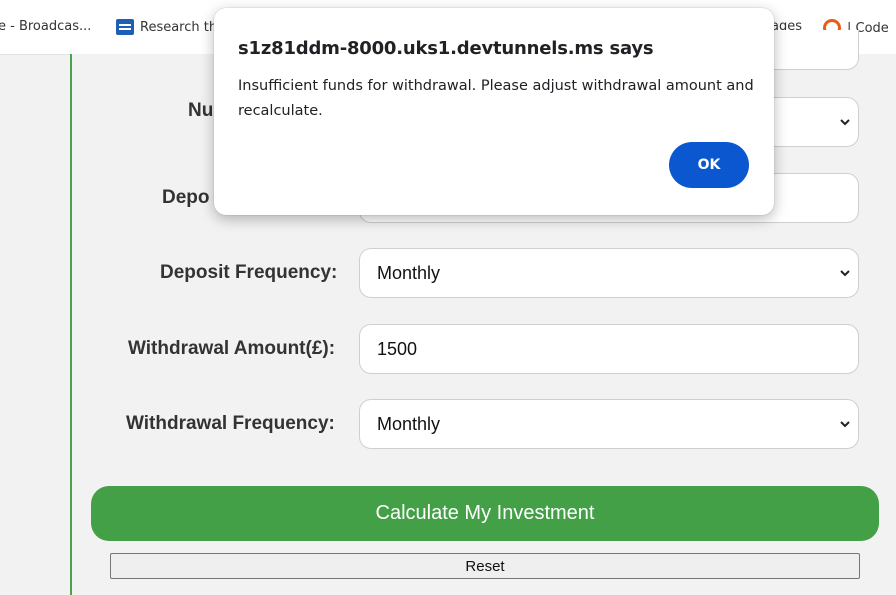 Image resolution: width=896 pixels, height=595 pixels. What do you see at coordinates (609, 424) in the screenshot?
I see `withdrawal-frequency-select: Monthly` at bounding box center [609, 424].